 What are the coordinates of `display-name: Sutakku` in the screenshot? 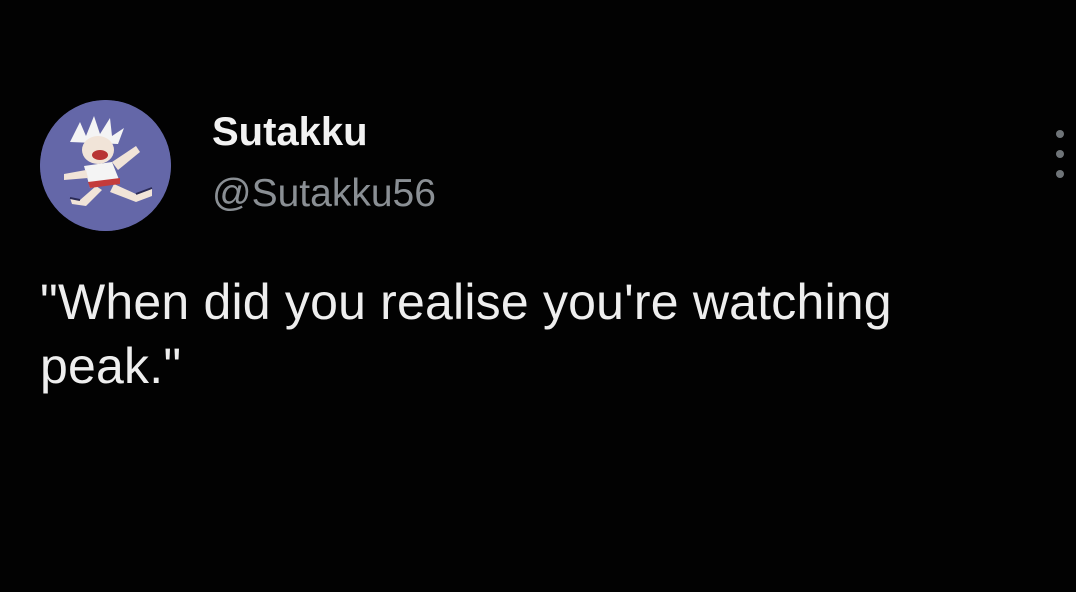 It's located at (290, 132).